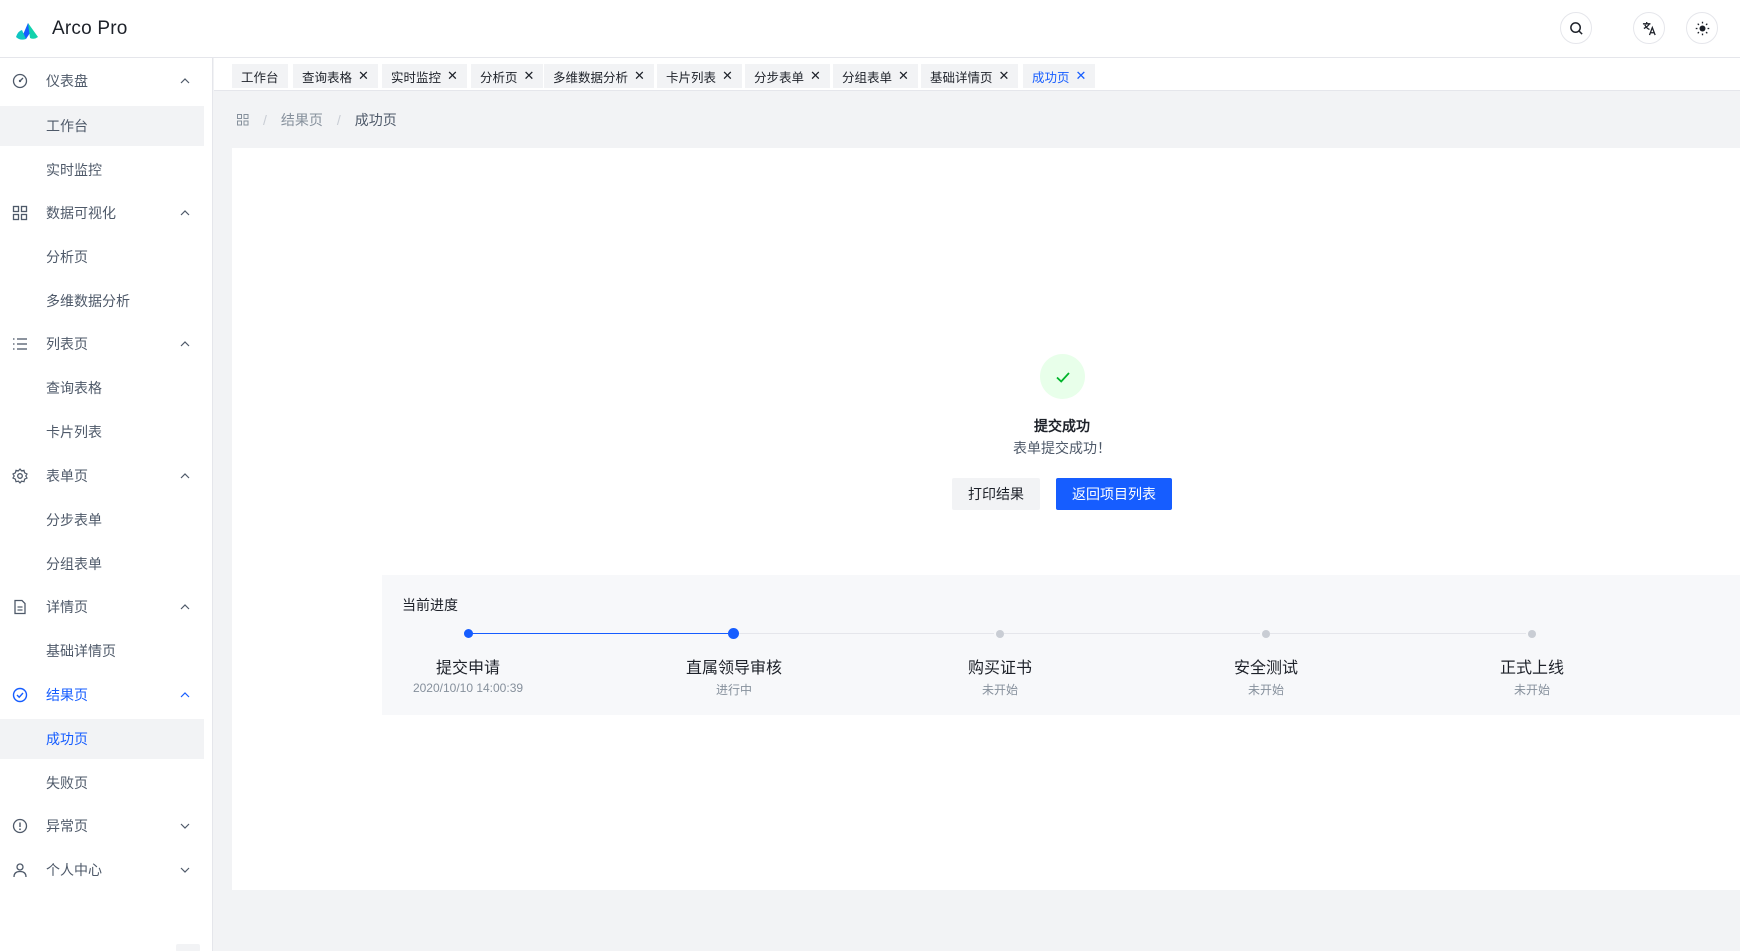 The image size is (1740, 951). I want to click on sidebar-item-card-list: 卡片列表, so click(102, 432).